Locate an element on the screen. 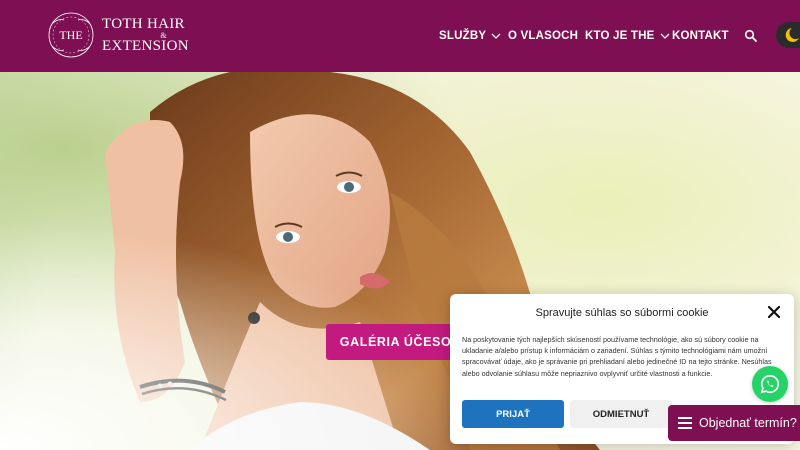 This screenshot has width=800, height=450. nav-item-kontakt: KONTAKT is located at coordinates (700, 36).